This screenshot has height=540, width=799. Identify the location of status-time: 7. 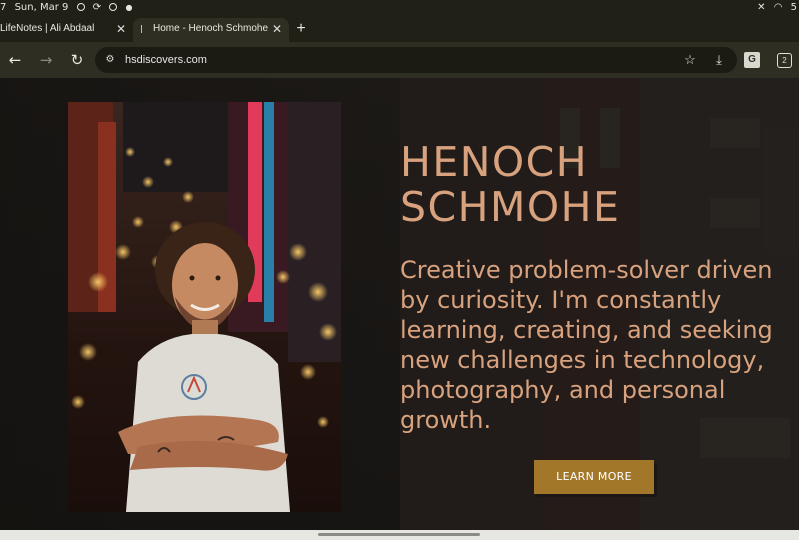
(3, 7).